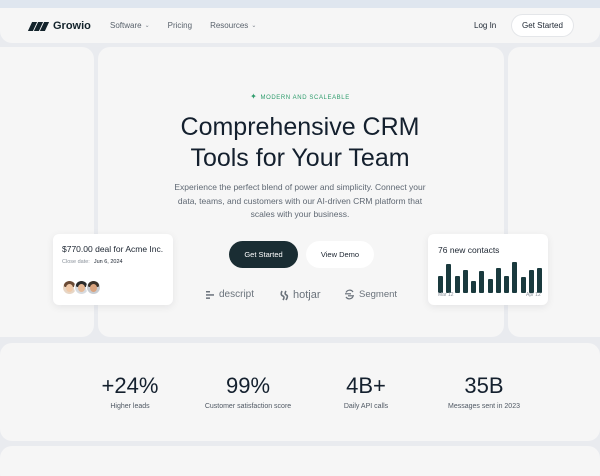 This screenshot has width=600, height=476. What do you see at coordinates (284, 295) in the screenshot?
I see `hotjar-logo-icon` at bounding box center [284, 295].